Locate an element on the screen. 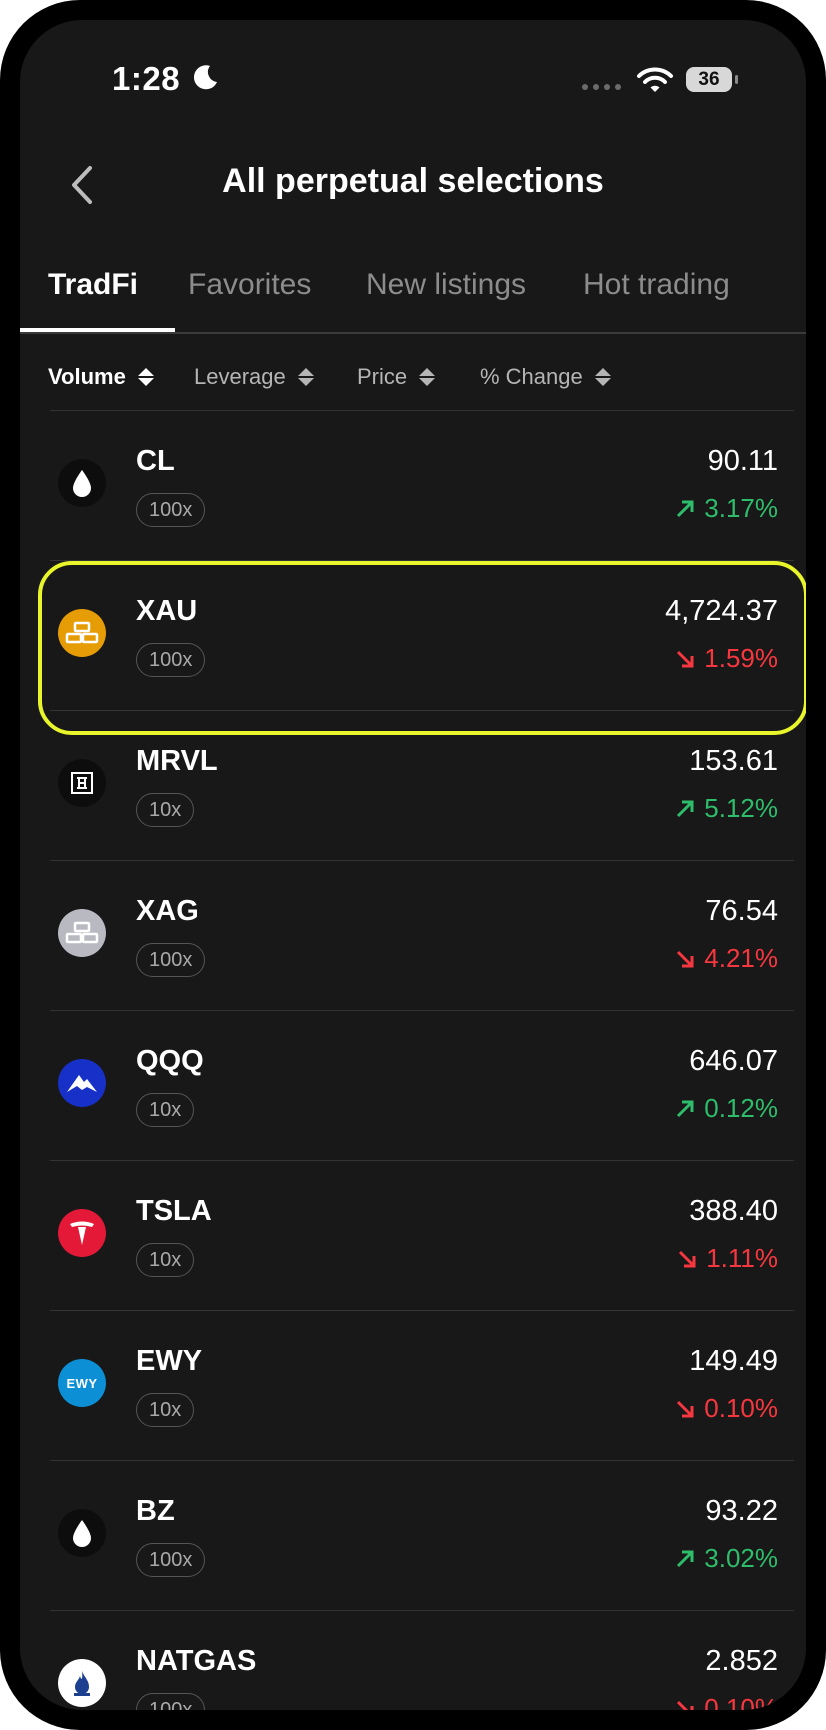  battery-icon: 36 is located at coordinates (712, 79).